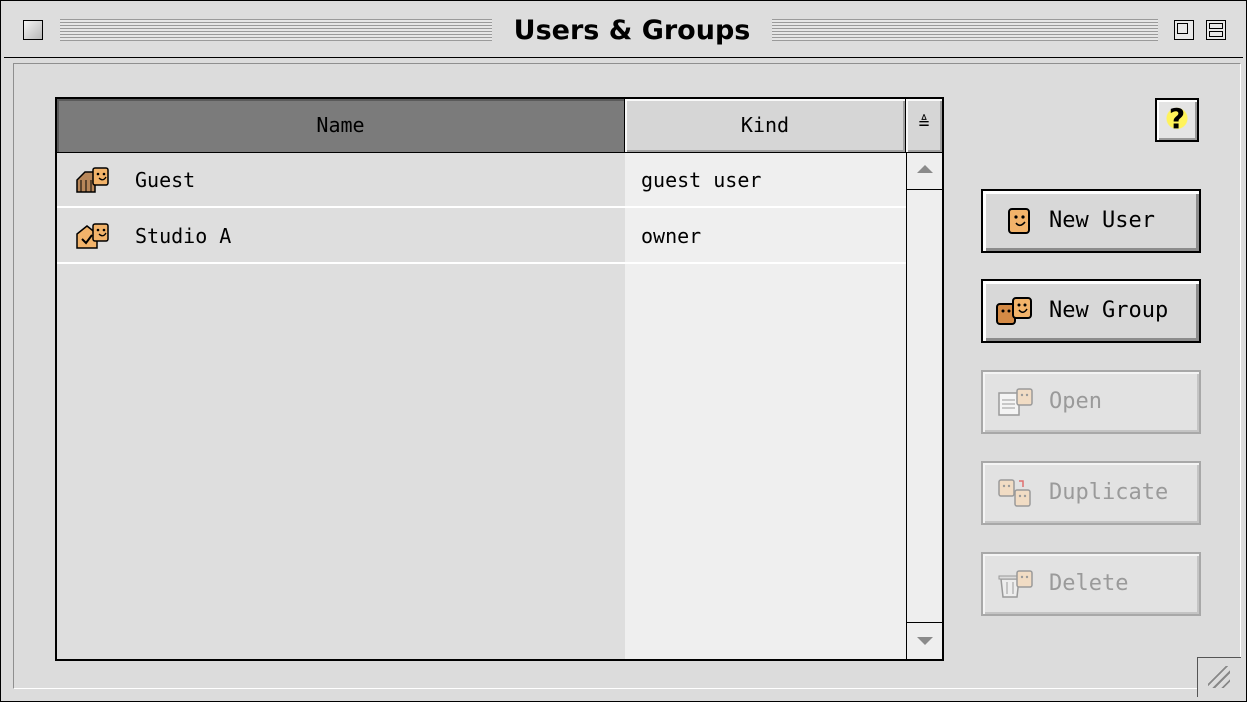  What do you see at coordinates (632, 31) in the screenshot?
I see `window-title: Users & Groups` at bounding box center [632, 31].